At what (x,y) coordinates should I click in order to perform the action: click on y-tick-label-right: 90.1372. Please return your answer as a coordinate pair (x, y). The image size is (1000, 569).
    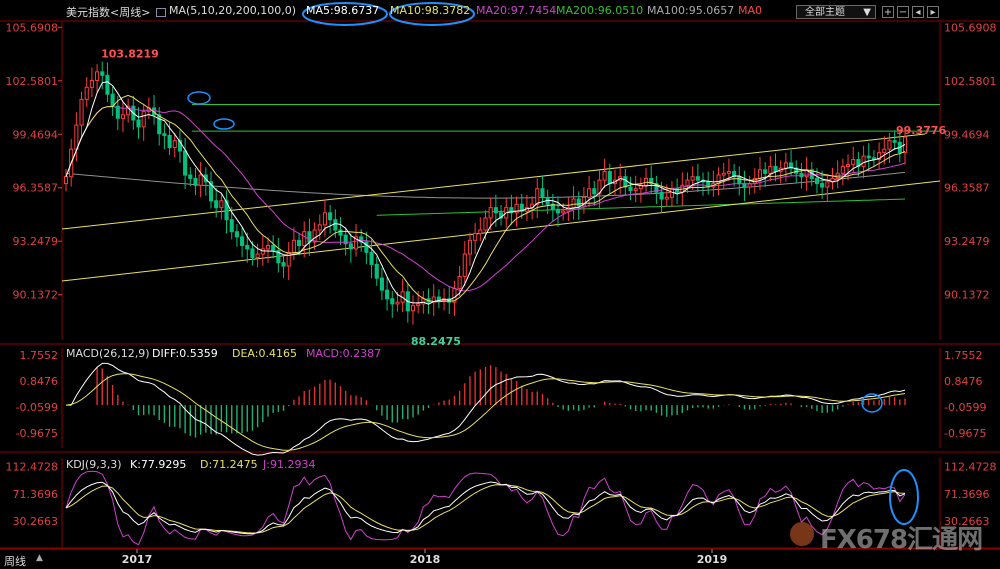
    Looking at the image, I should click on (967, 295).